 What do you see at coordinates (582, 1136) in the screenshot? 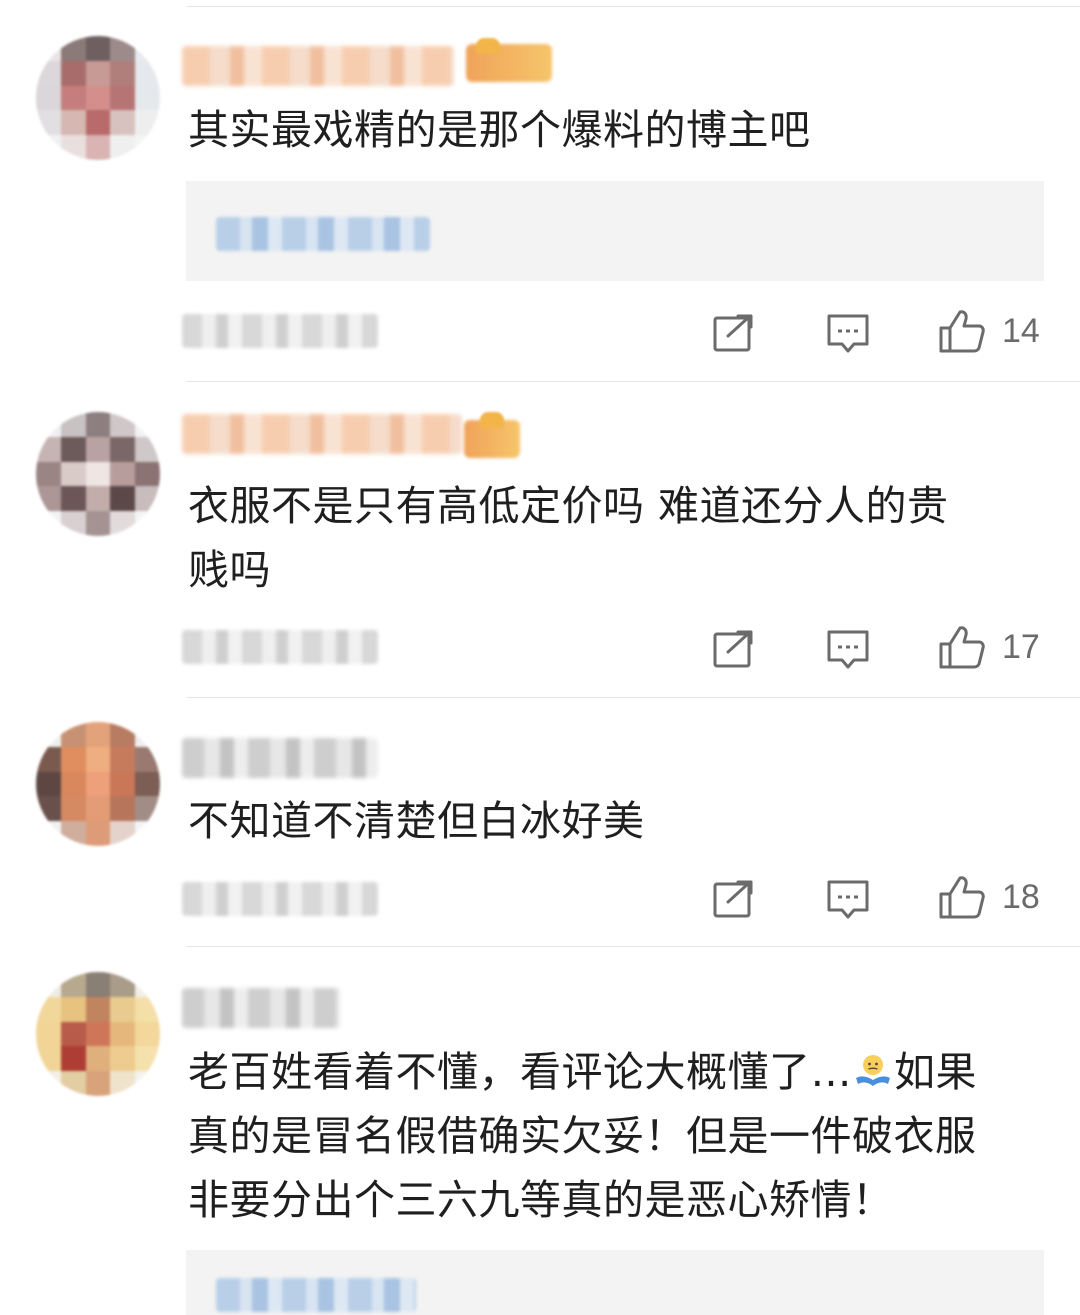
I see `comment-text-line: 真的是冒名假借确实欠妥！但是一件破衣服` at bounding box center [582, 1136].